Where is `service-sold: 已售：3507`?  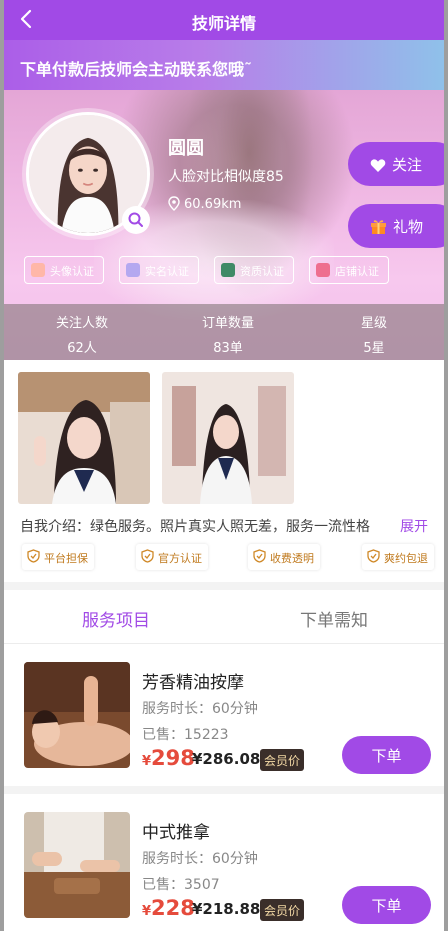 service-sold: 已售：3507 is located at coordinates (181, 885).